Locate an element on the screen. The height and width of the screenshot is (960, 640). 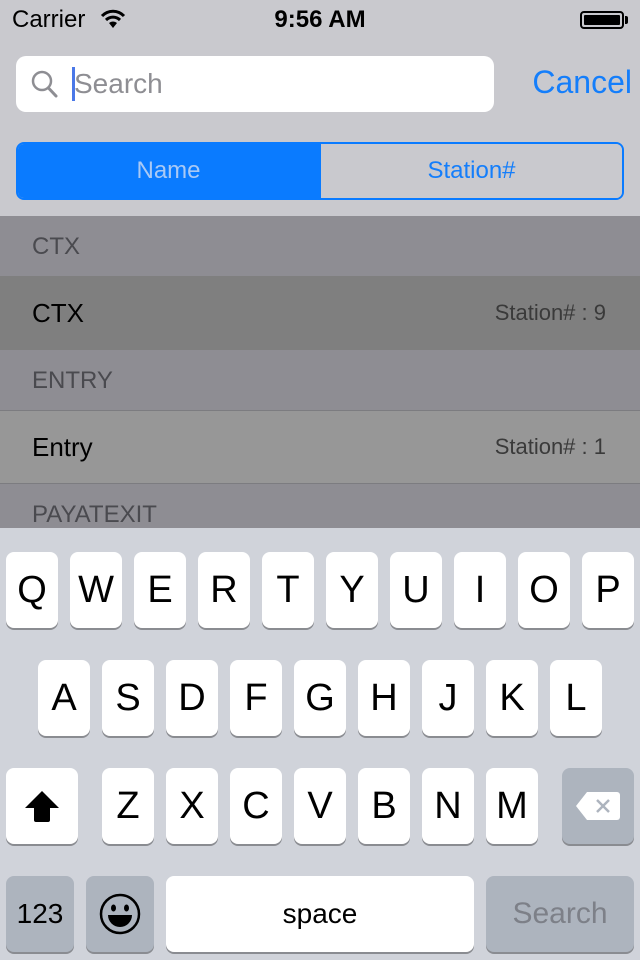
list-row: CTX Station# : 9 is located at coordinates (320, 313).